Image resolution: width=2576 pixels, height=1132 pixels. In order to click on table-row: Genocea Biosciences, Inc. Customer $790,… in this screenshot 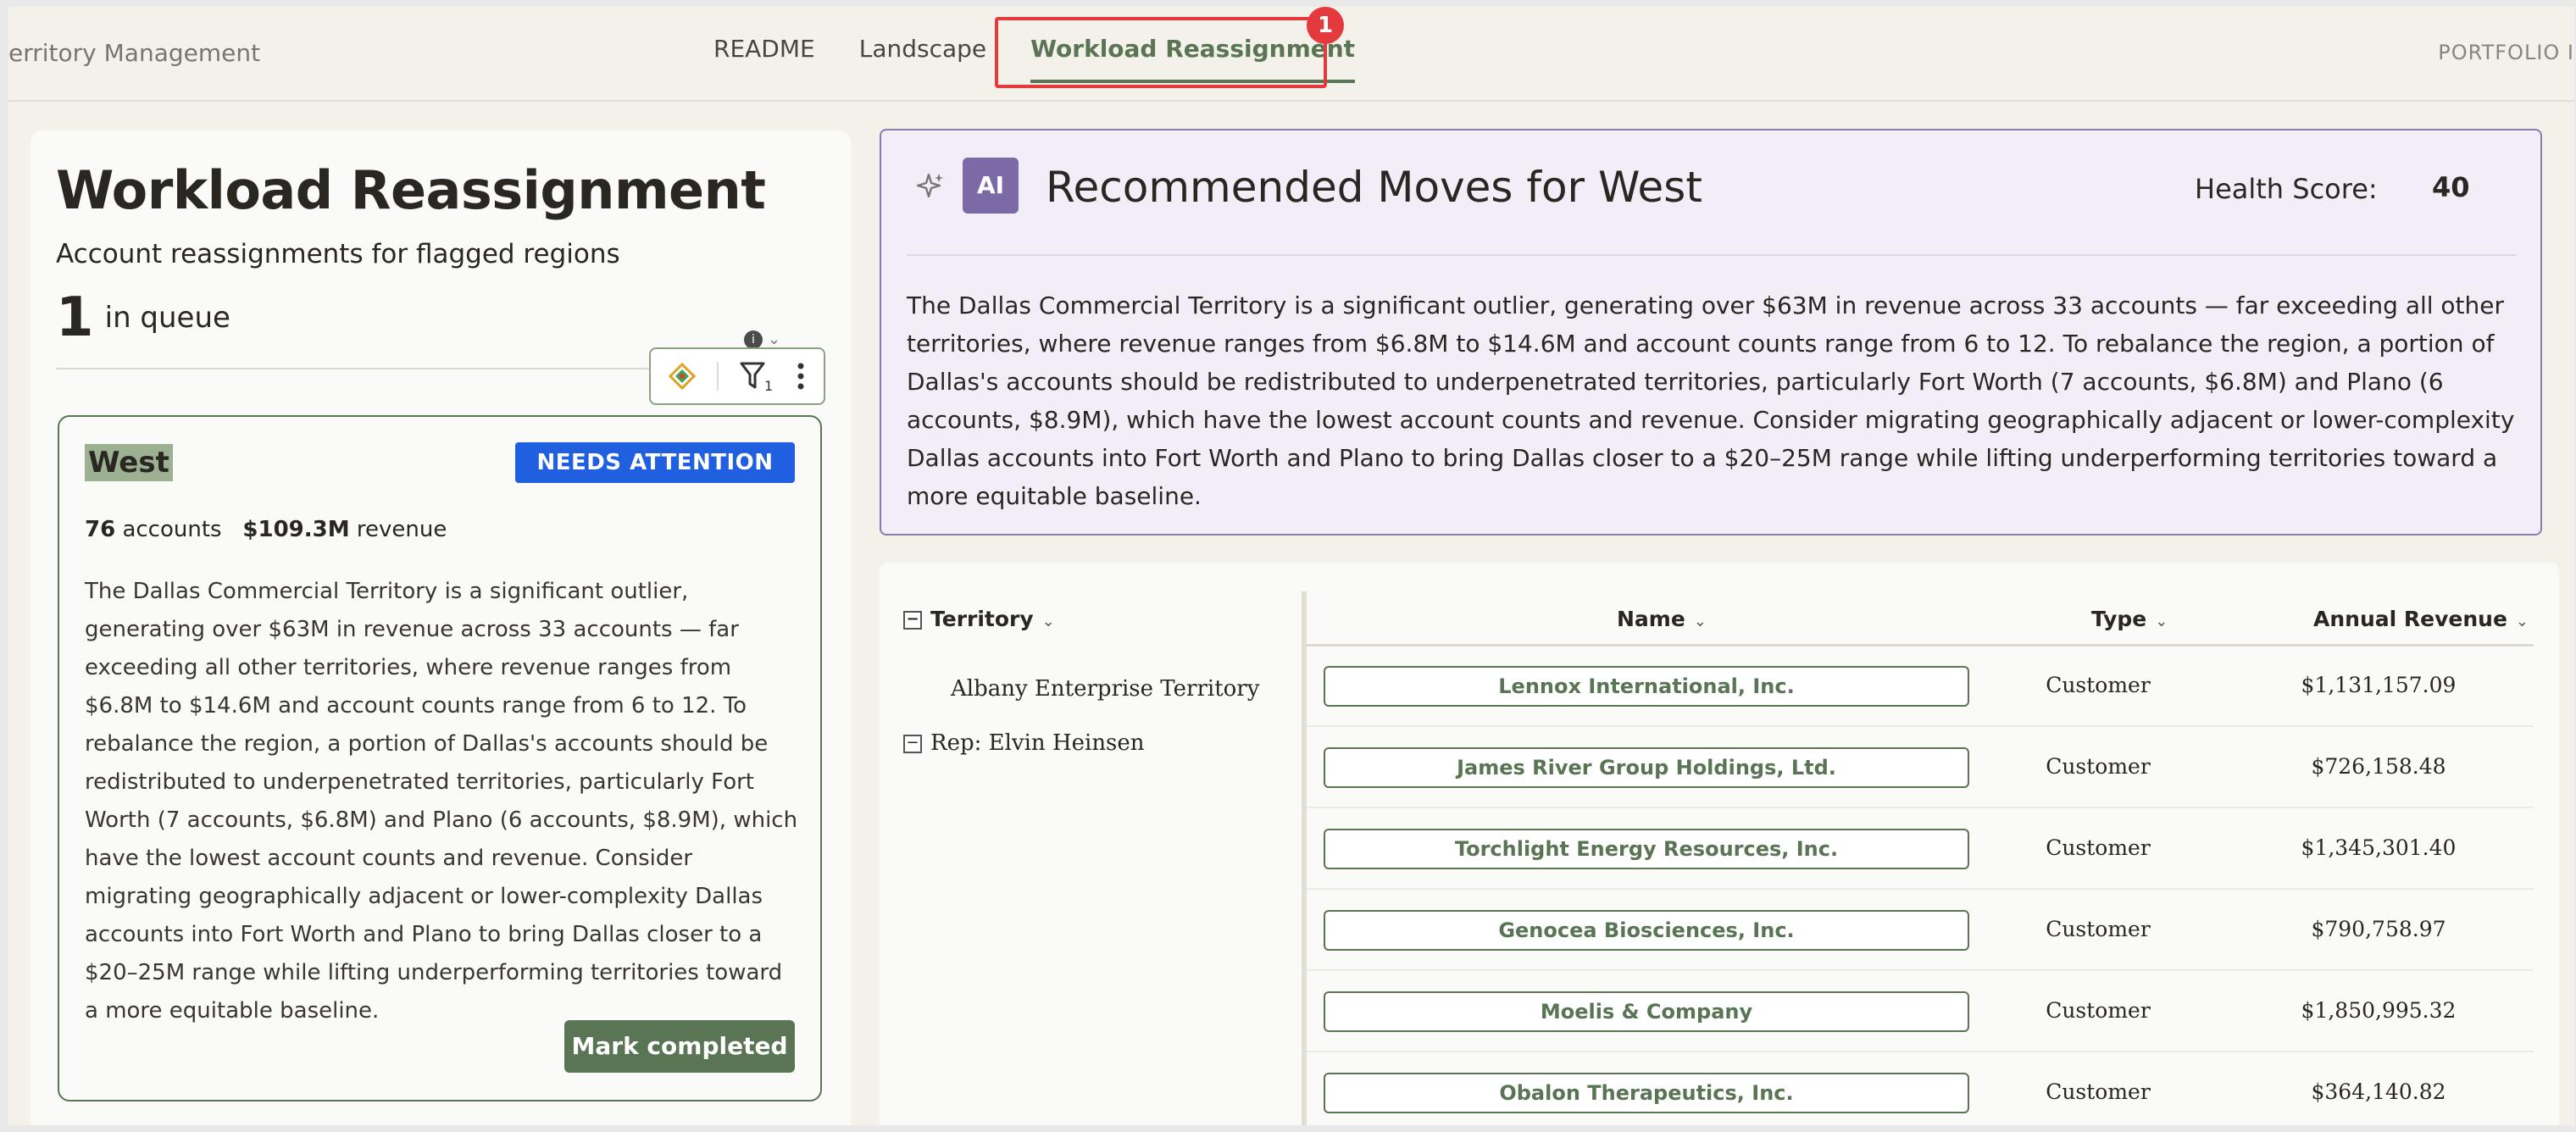, I will do `click(1920, 930)`.